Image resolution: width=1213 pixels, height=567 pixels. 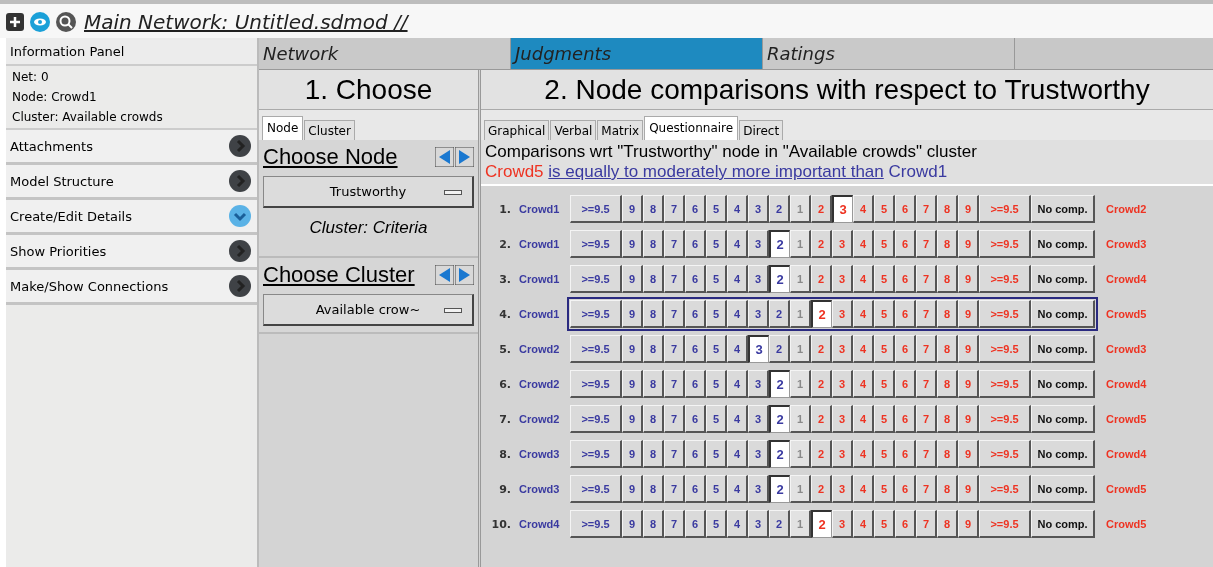 What do you see at coordinates (329, 130) in the screenshot?
I see `tab: Cluster` at bounding box center [329, 130].